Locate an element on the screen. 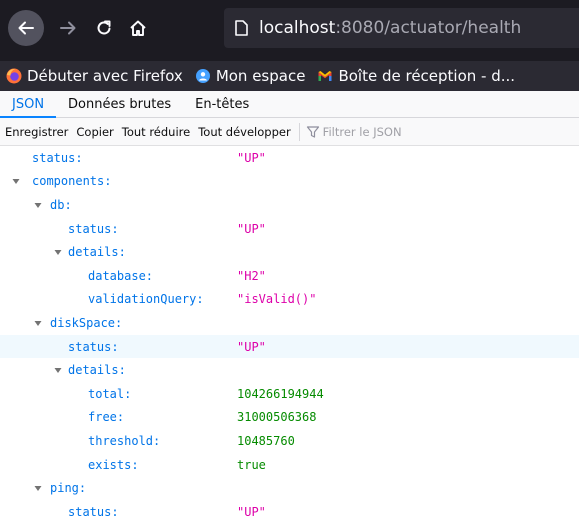 The image size is (579, 526). copy-button: Copier is located at coordinates (94, 132).